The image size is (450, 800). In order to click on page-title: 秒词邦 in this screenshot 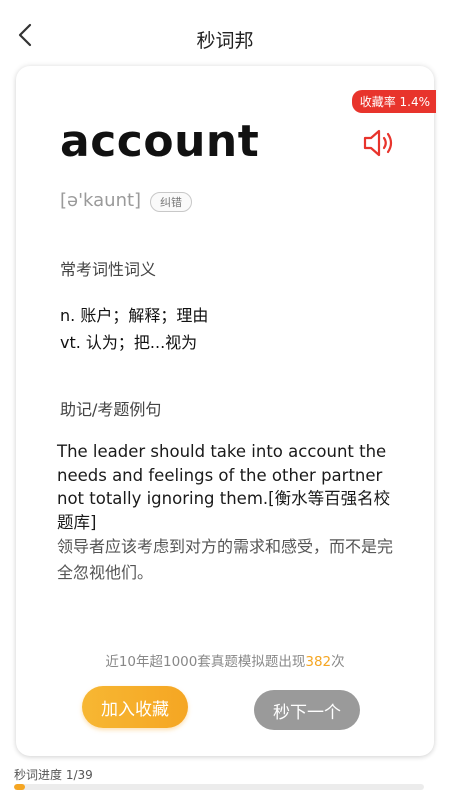, I will do `click(225, 41)`.